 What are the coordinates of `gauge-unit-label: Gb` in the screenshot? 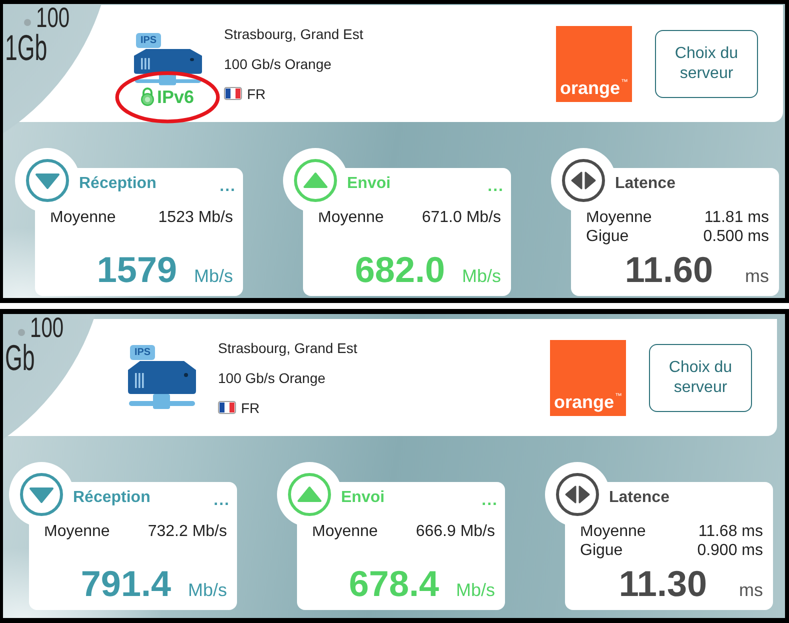 It's located at (20, 358).